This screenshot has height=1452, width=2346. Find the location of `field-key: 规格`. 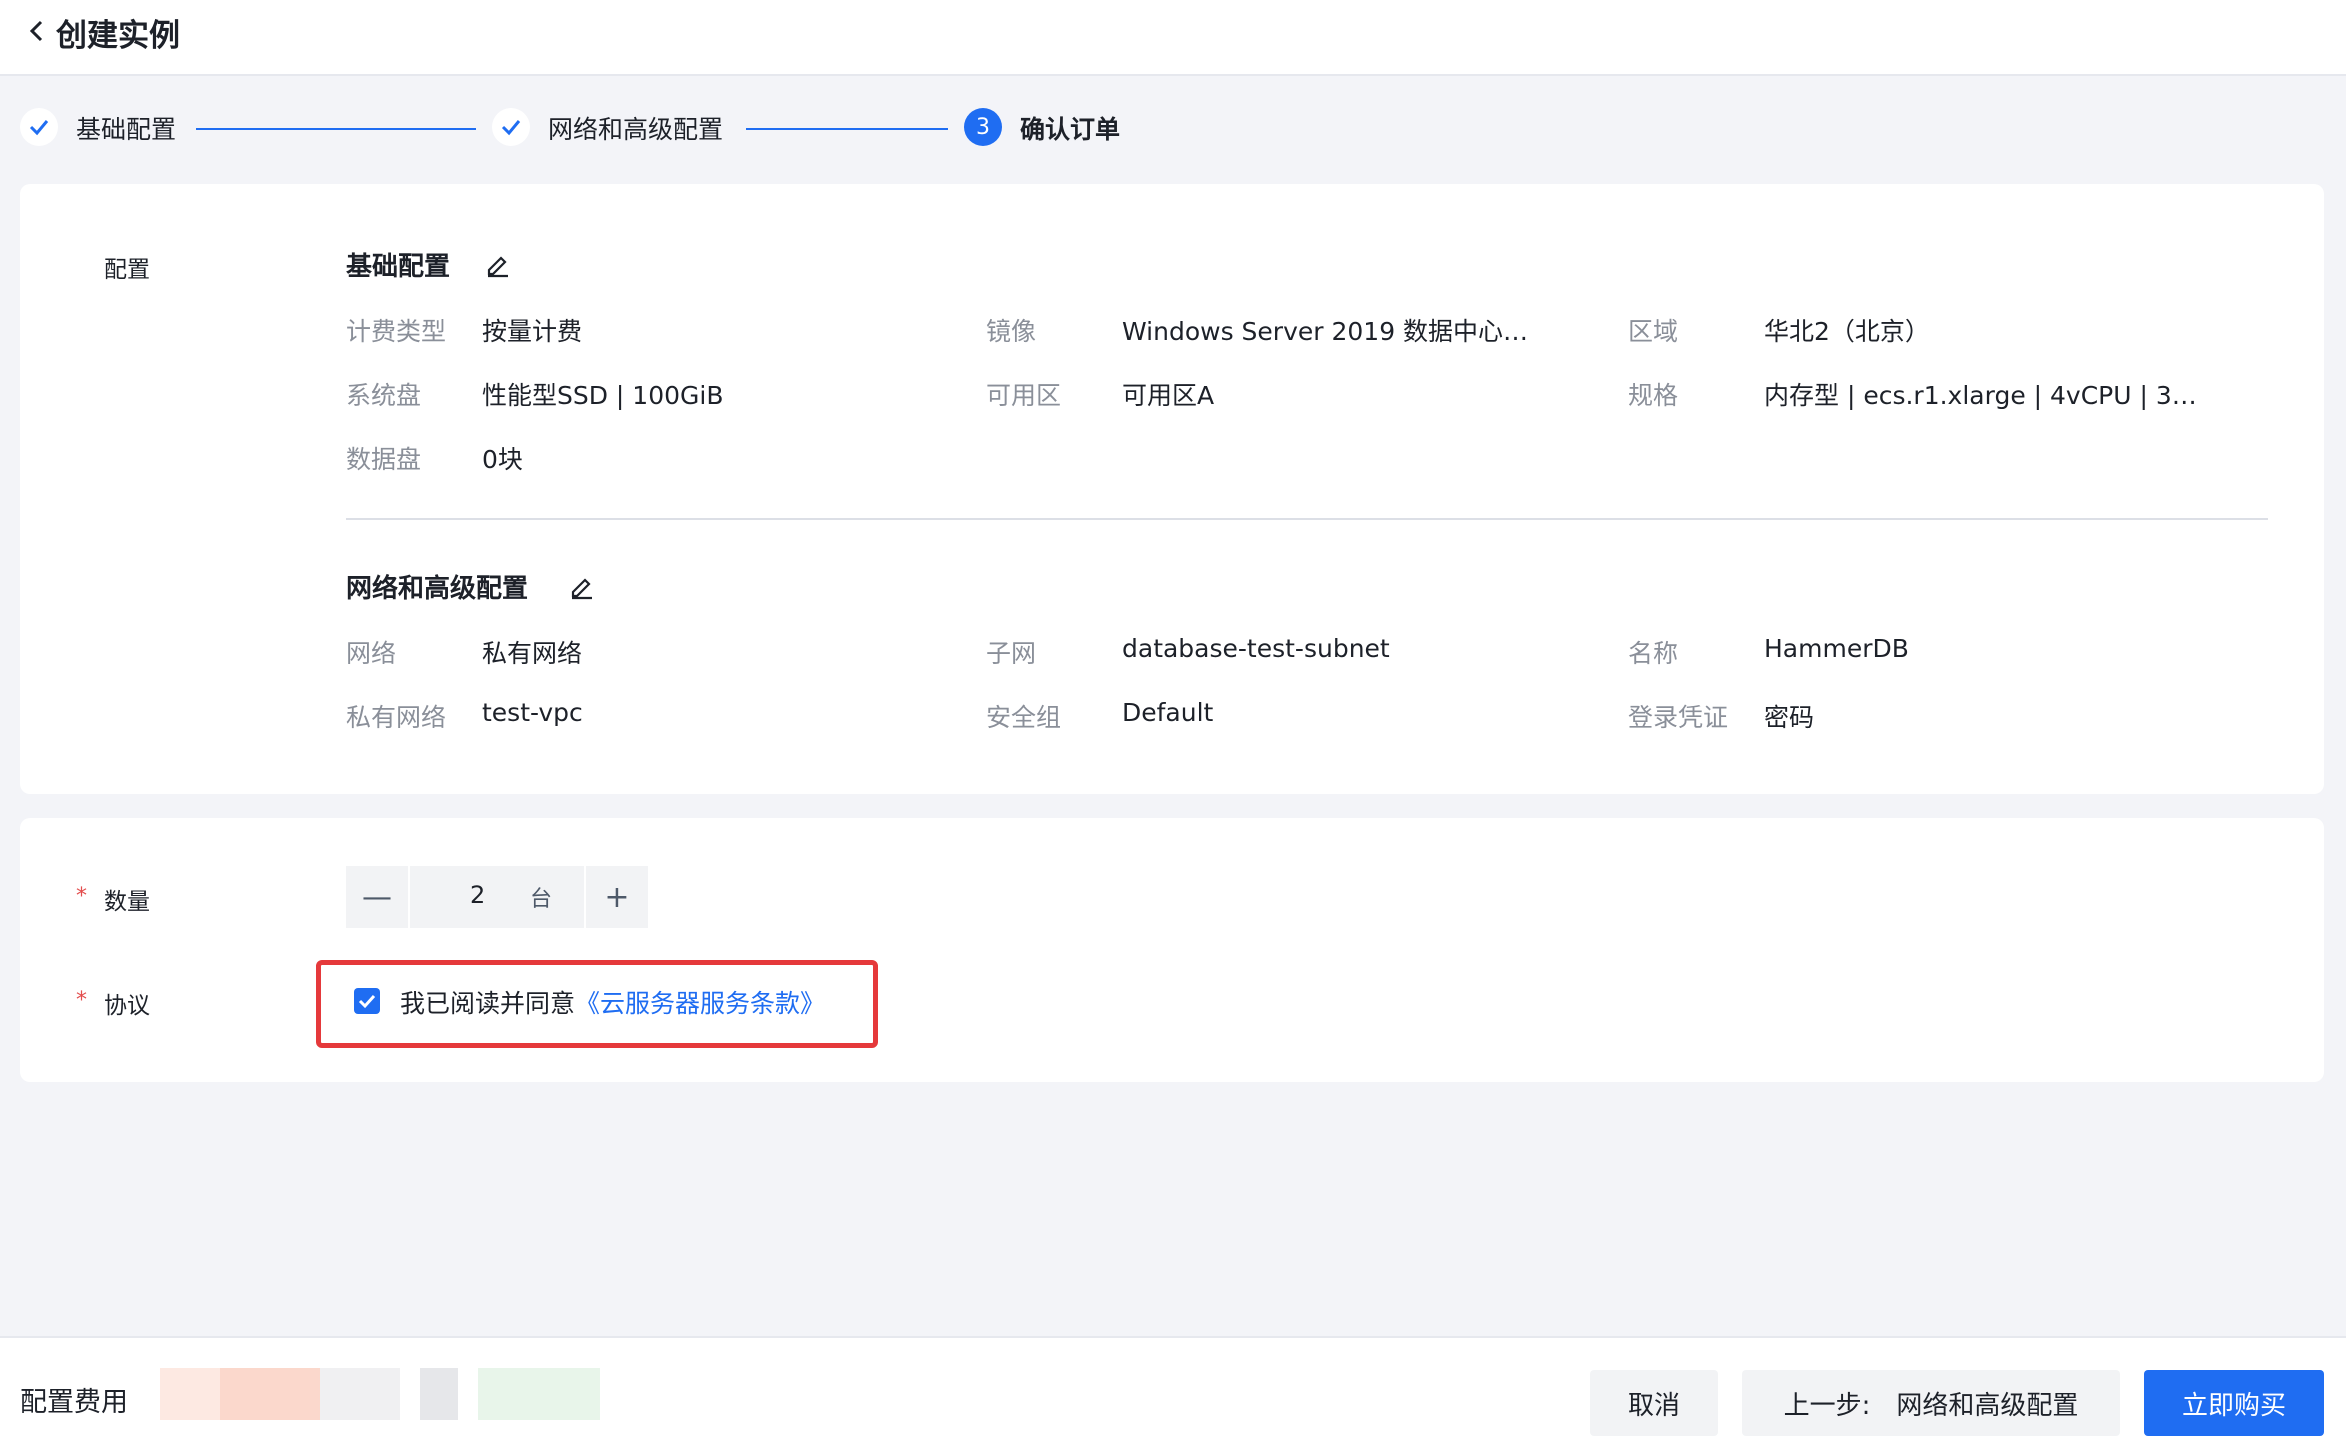

field-key: 规格 is located at coordinates (1653, 395).